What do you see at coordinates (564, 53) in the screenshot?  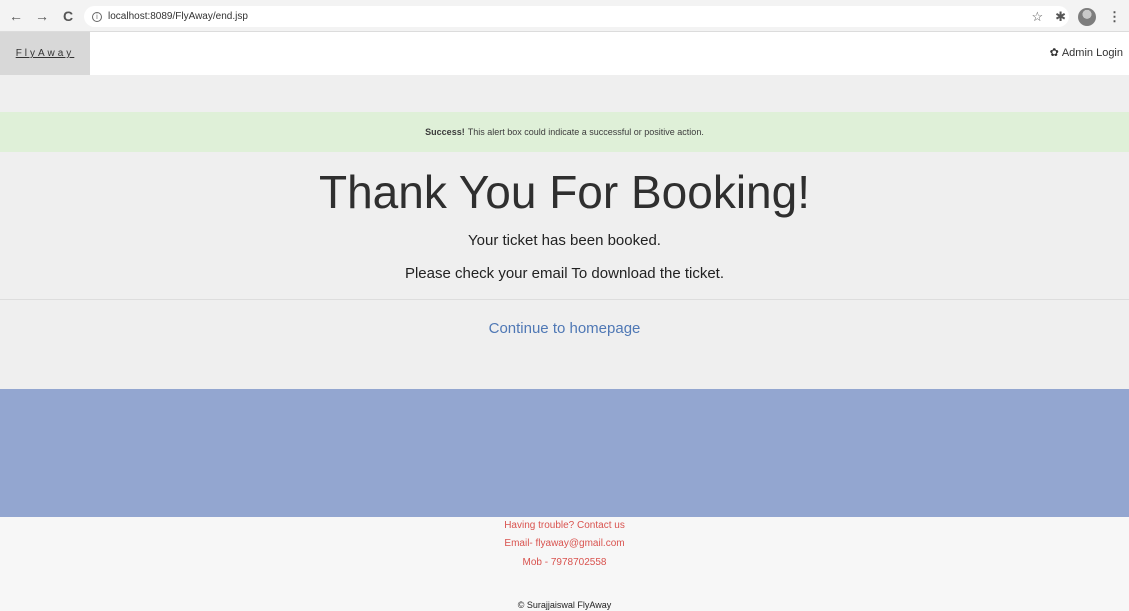 I see `app-navbar: FlyAway ✿ Admin Login` at bounding box center [564, 53].